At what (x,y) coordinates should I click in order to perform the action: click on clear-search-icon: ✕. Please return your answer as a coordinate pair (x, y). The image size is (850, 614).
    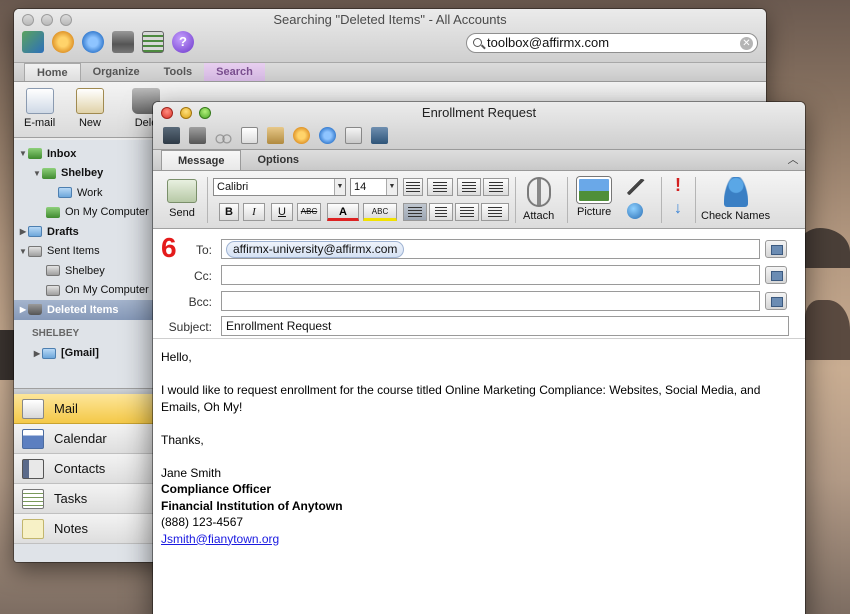
    Looking at the image, I should click on (746, 43).